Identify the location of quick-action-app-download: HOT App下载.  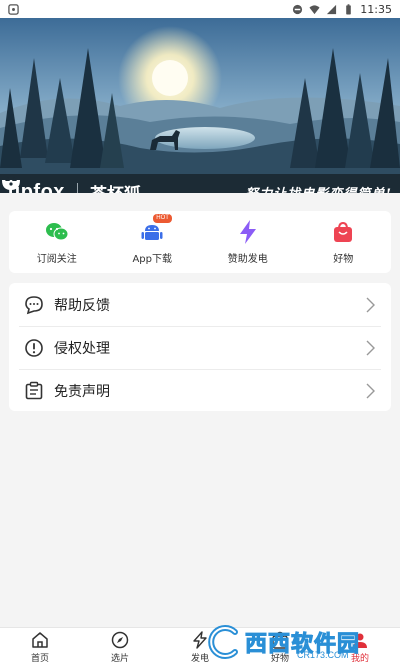
(153, 242).